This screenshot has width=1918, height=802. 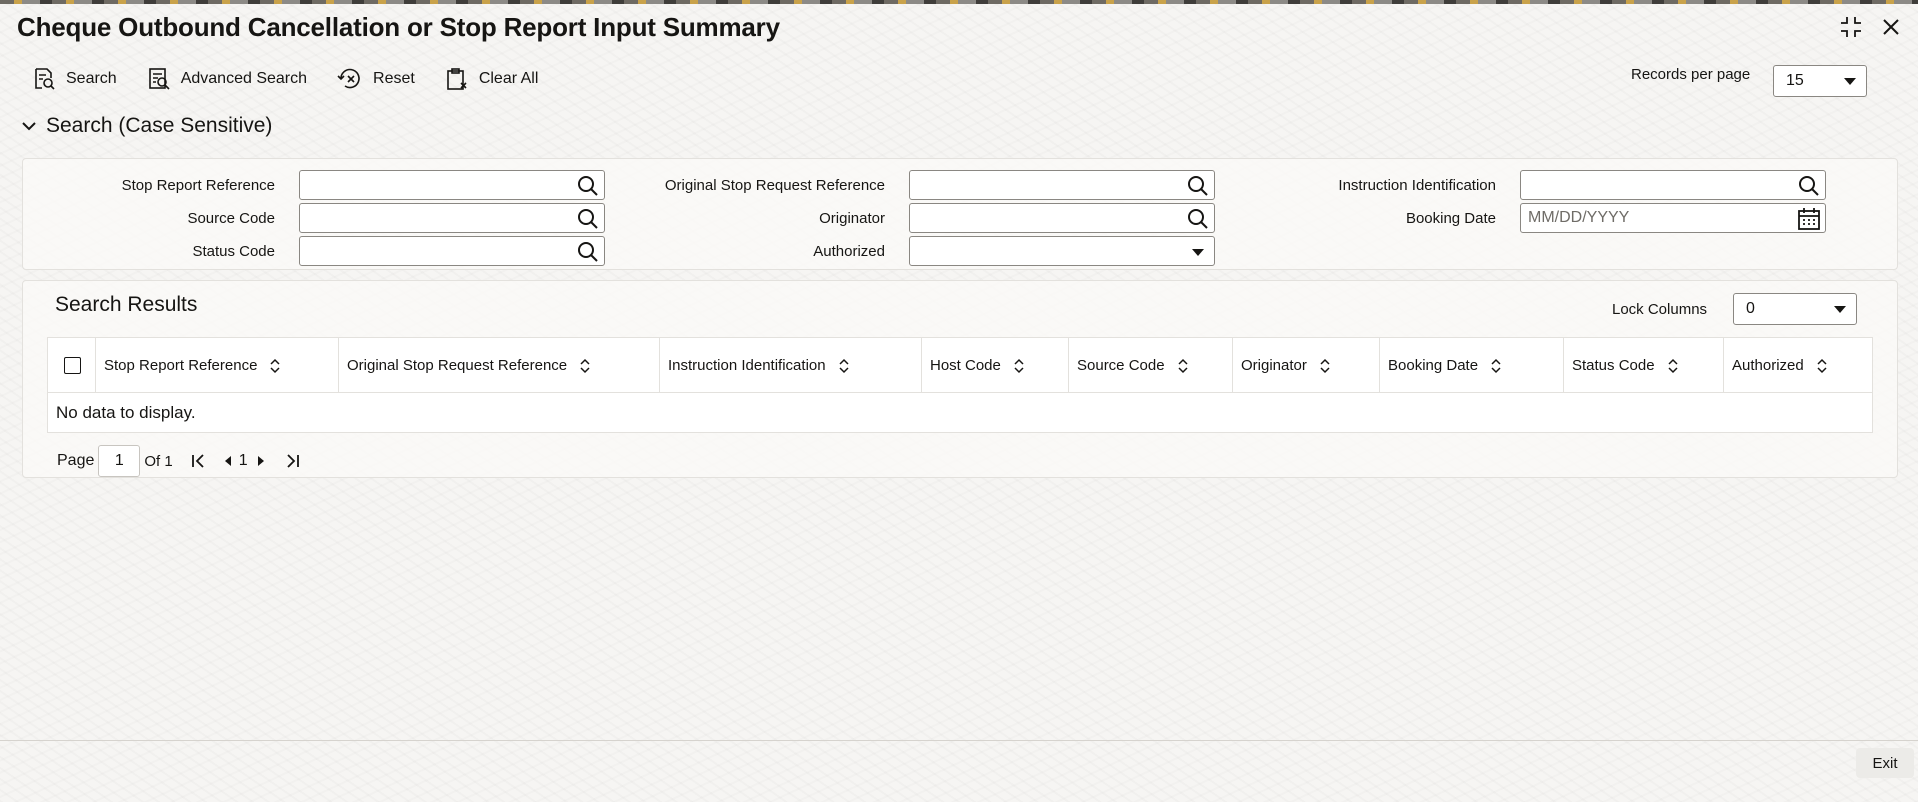 What do you see at coordinates (965, 365) in the screenshot?
I see `column-label: Host Code` at bounding box center [965, 365].